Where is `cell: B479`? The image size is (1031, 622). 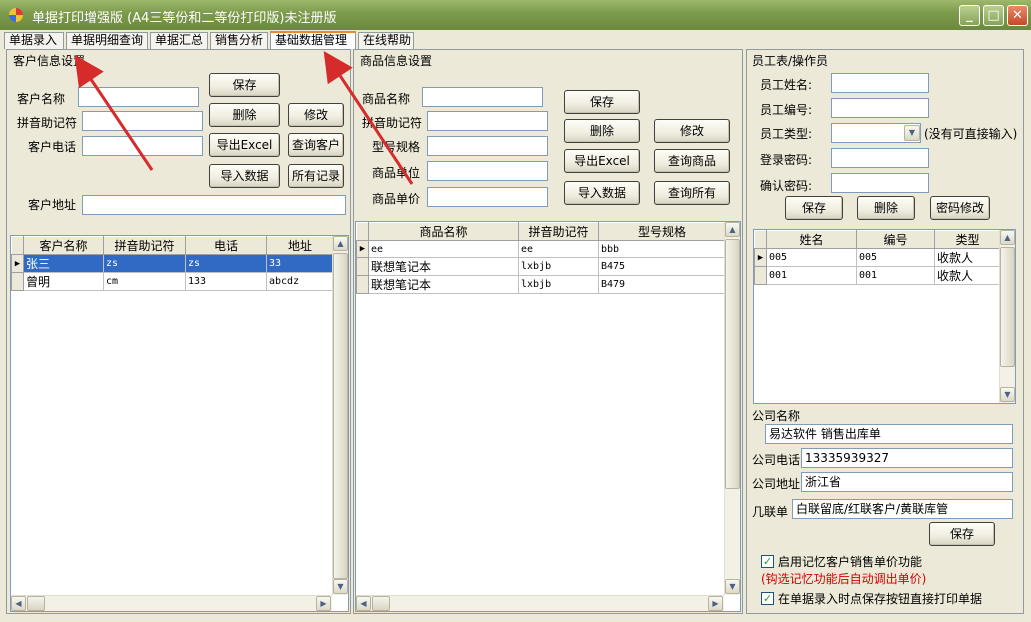 cell: B479 is located at coordinates (662, 284).